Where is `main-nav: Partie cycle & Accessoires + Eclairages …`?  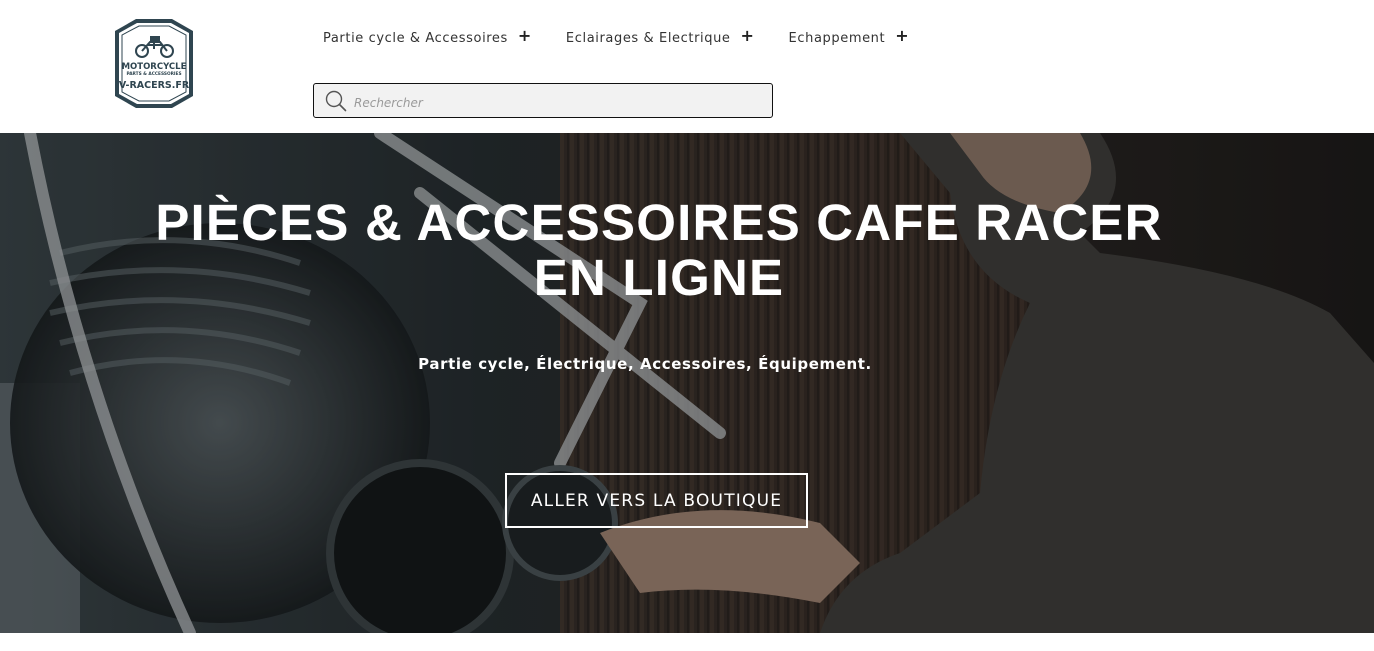 main-nav: Partie cycle & Accessoires + Eclairages … is located at coordinates (616, 38).